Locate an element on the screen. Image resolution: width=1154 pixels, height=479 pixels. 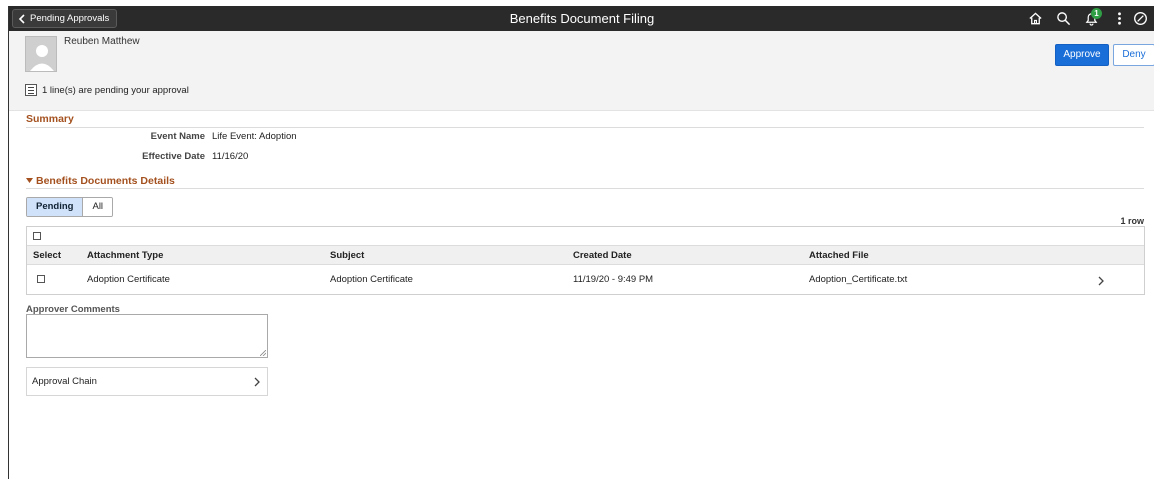
home-icon is located at coordinates (1035, 18).